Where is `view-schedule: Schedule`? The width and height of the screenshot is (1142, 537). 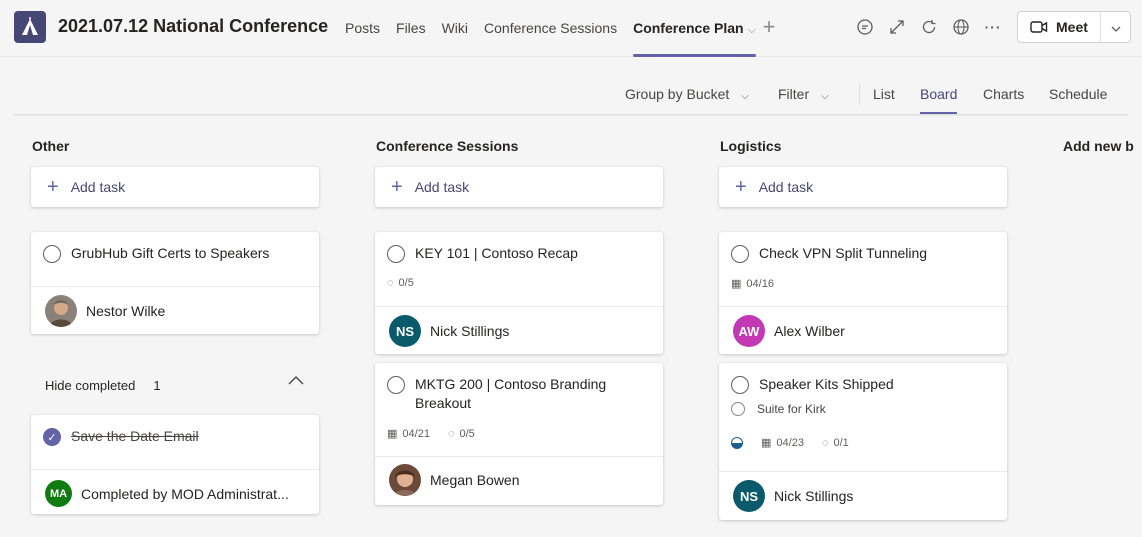
view-schedule: Schedule is located at coordinates (1078, 94).